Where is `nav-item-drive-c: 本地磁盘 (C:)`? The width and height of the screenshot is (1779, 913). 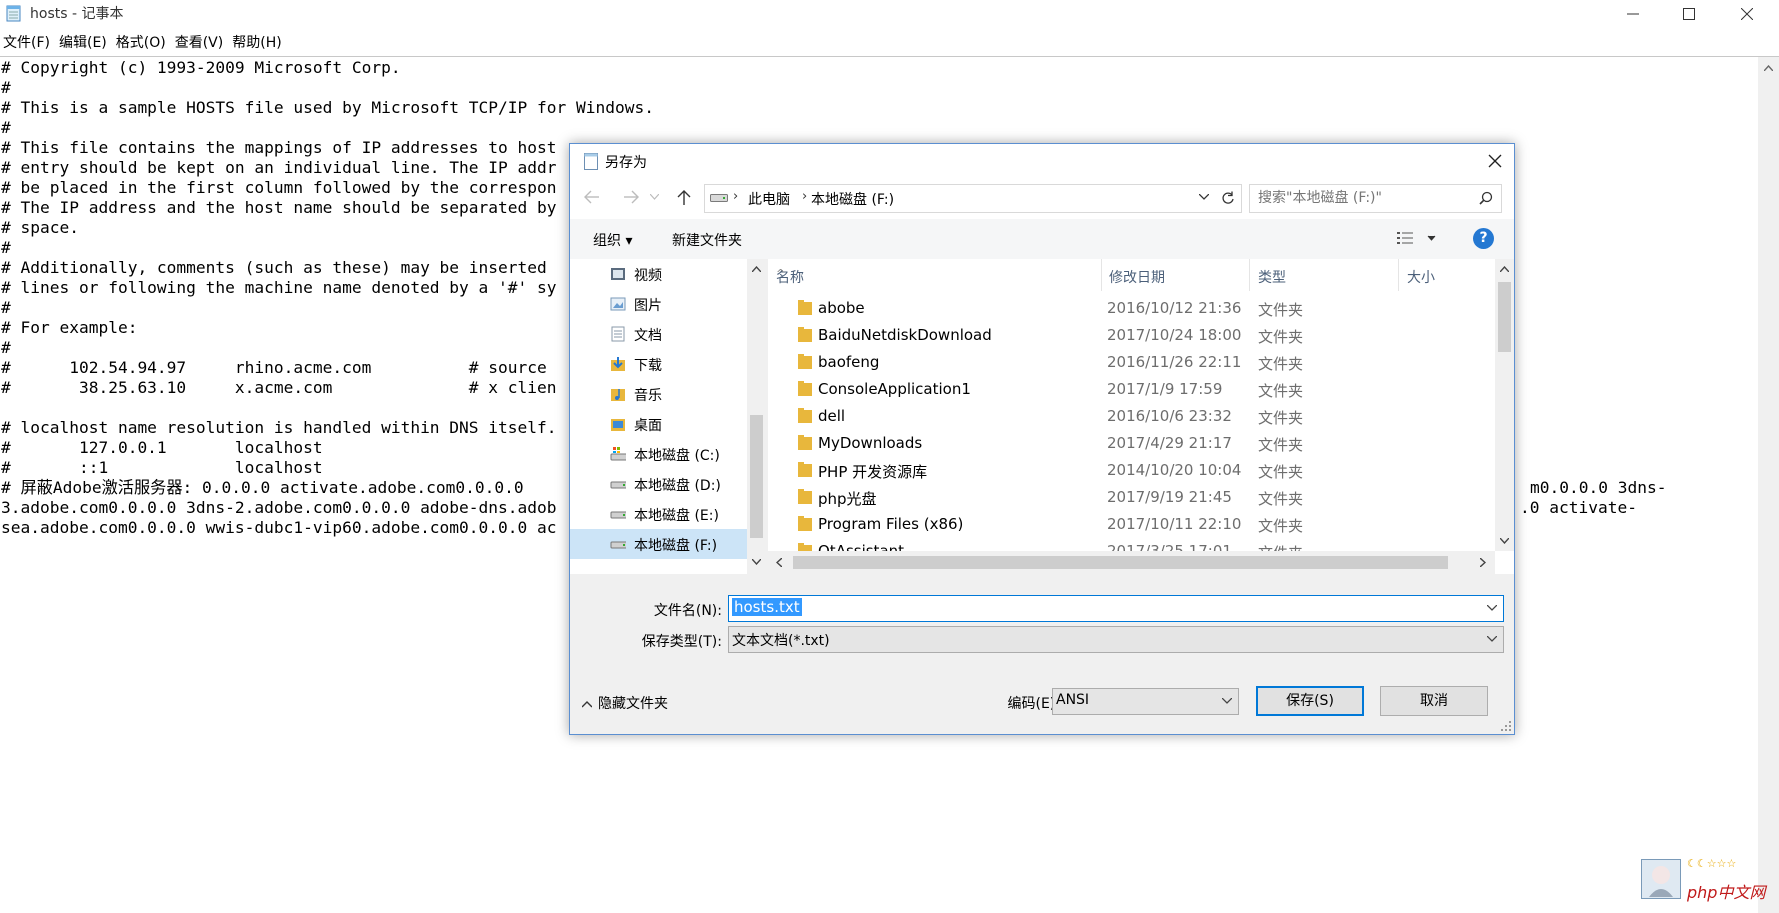 nav-item-drive-c: 本地磁盘 (C:) is located at coordinates (658, 454).